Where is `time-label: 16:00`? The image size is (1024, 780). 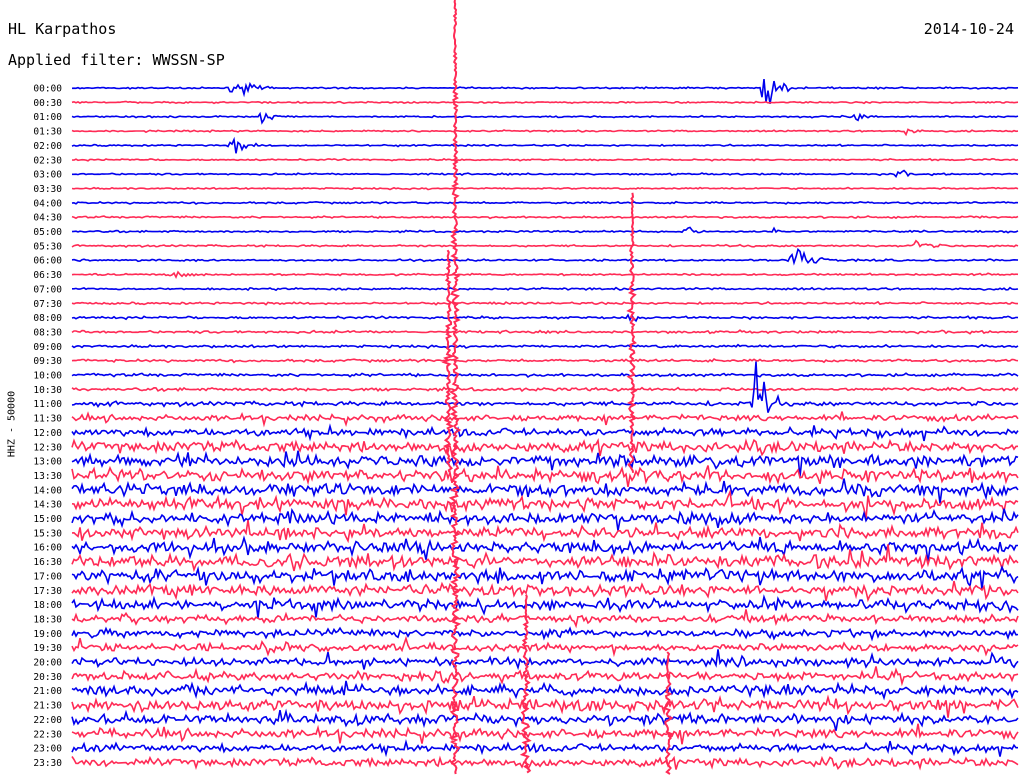 time-label: 16:00 is located at coordinates (47, 548).